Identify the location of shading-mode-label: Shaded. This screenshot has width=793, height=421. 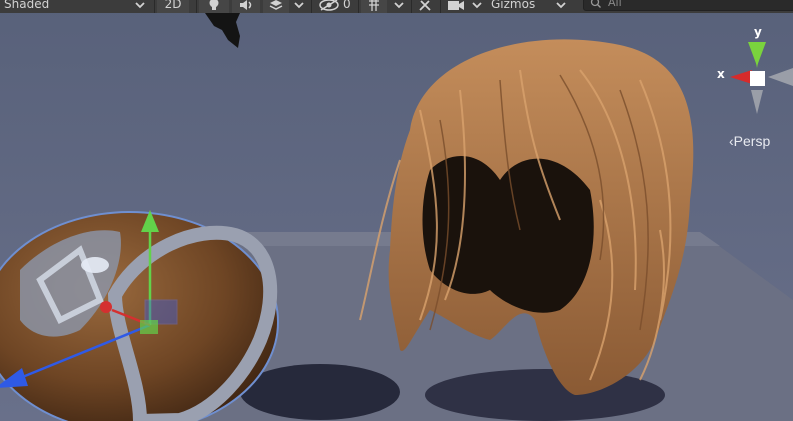
(27, 5).